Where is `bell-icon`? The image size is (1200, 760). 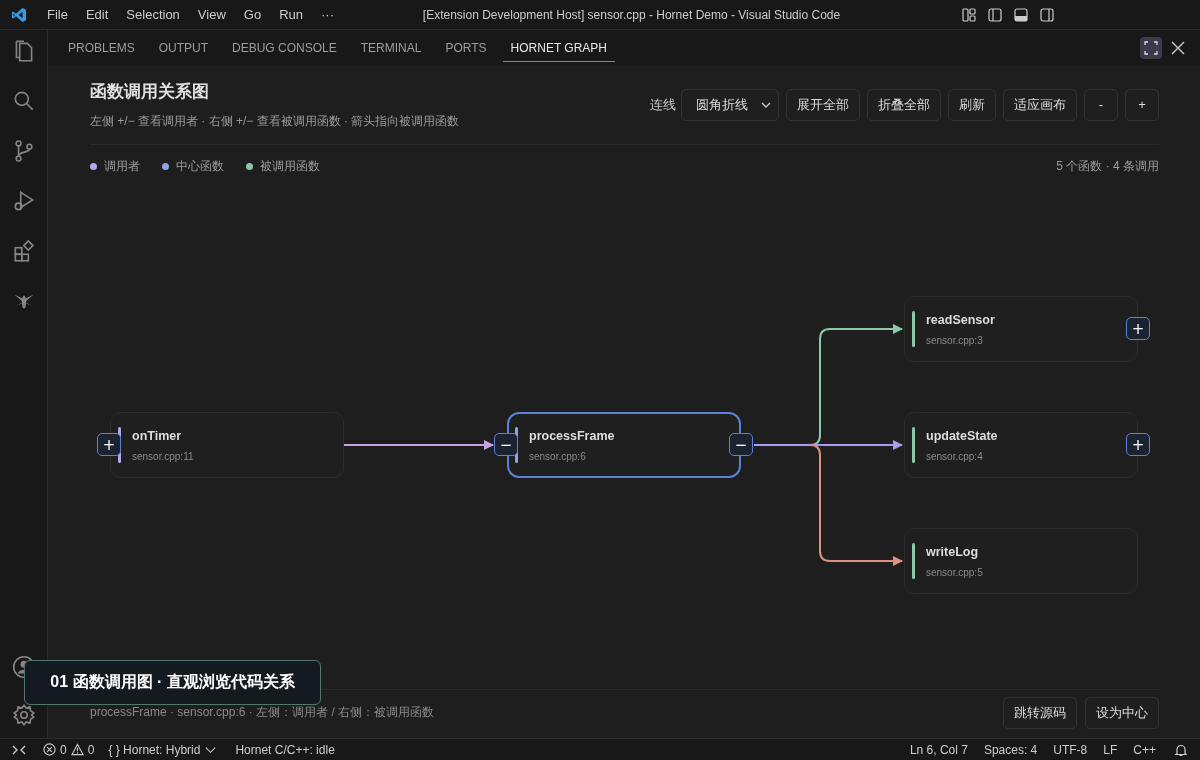
bell-icon is located at coordinates (1181, 749).